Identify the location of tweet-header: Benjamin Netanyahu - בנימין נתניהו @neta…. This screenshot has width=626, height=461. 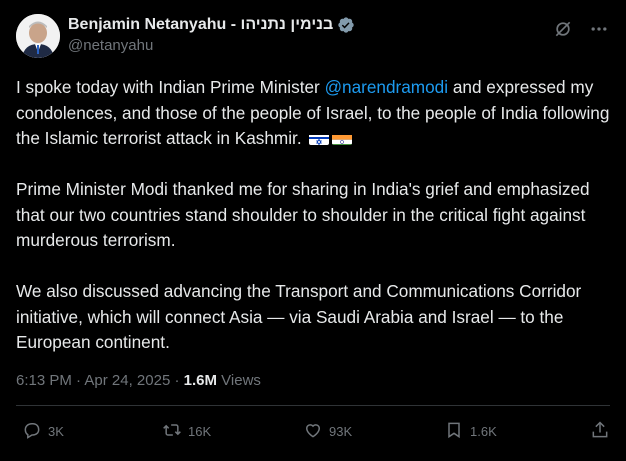
(313, 38).